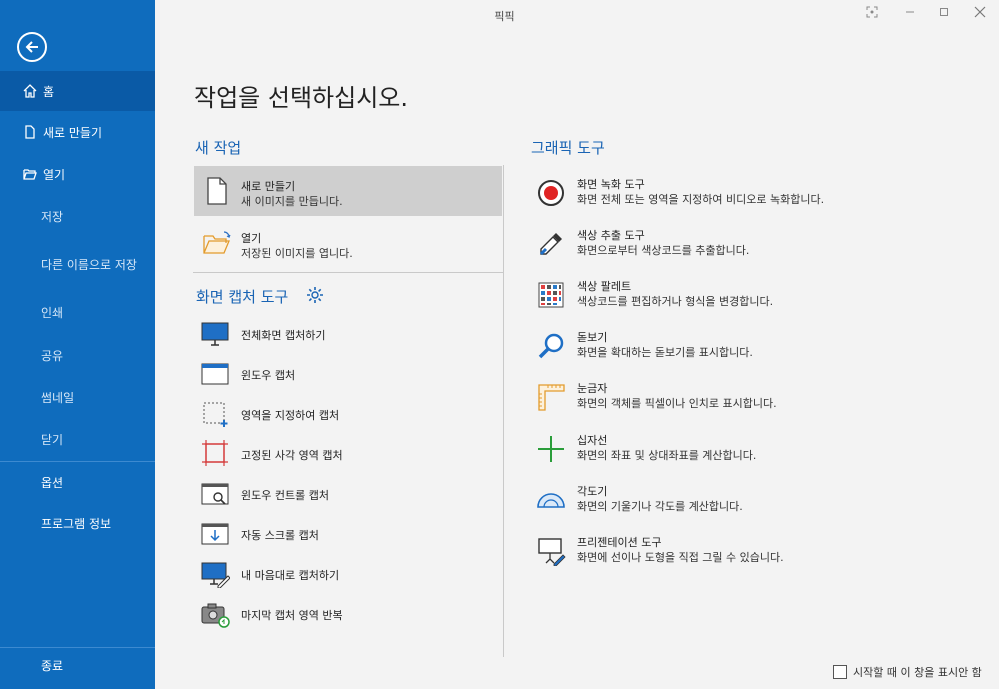 The image size is (999, 689). I want to click on hide-on-startup-checkbox: 시작할 때 이 창을 표시안 함, so click(907, 672).